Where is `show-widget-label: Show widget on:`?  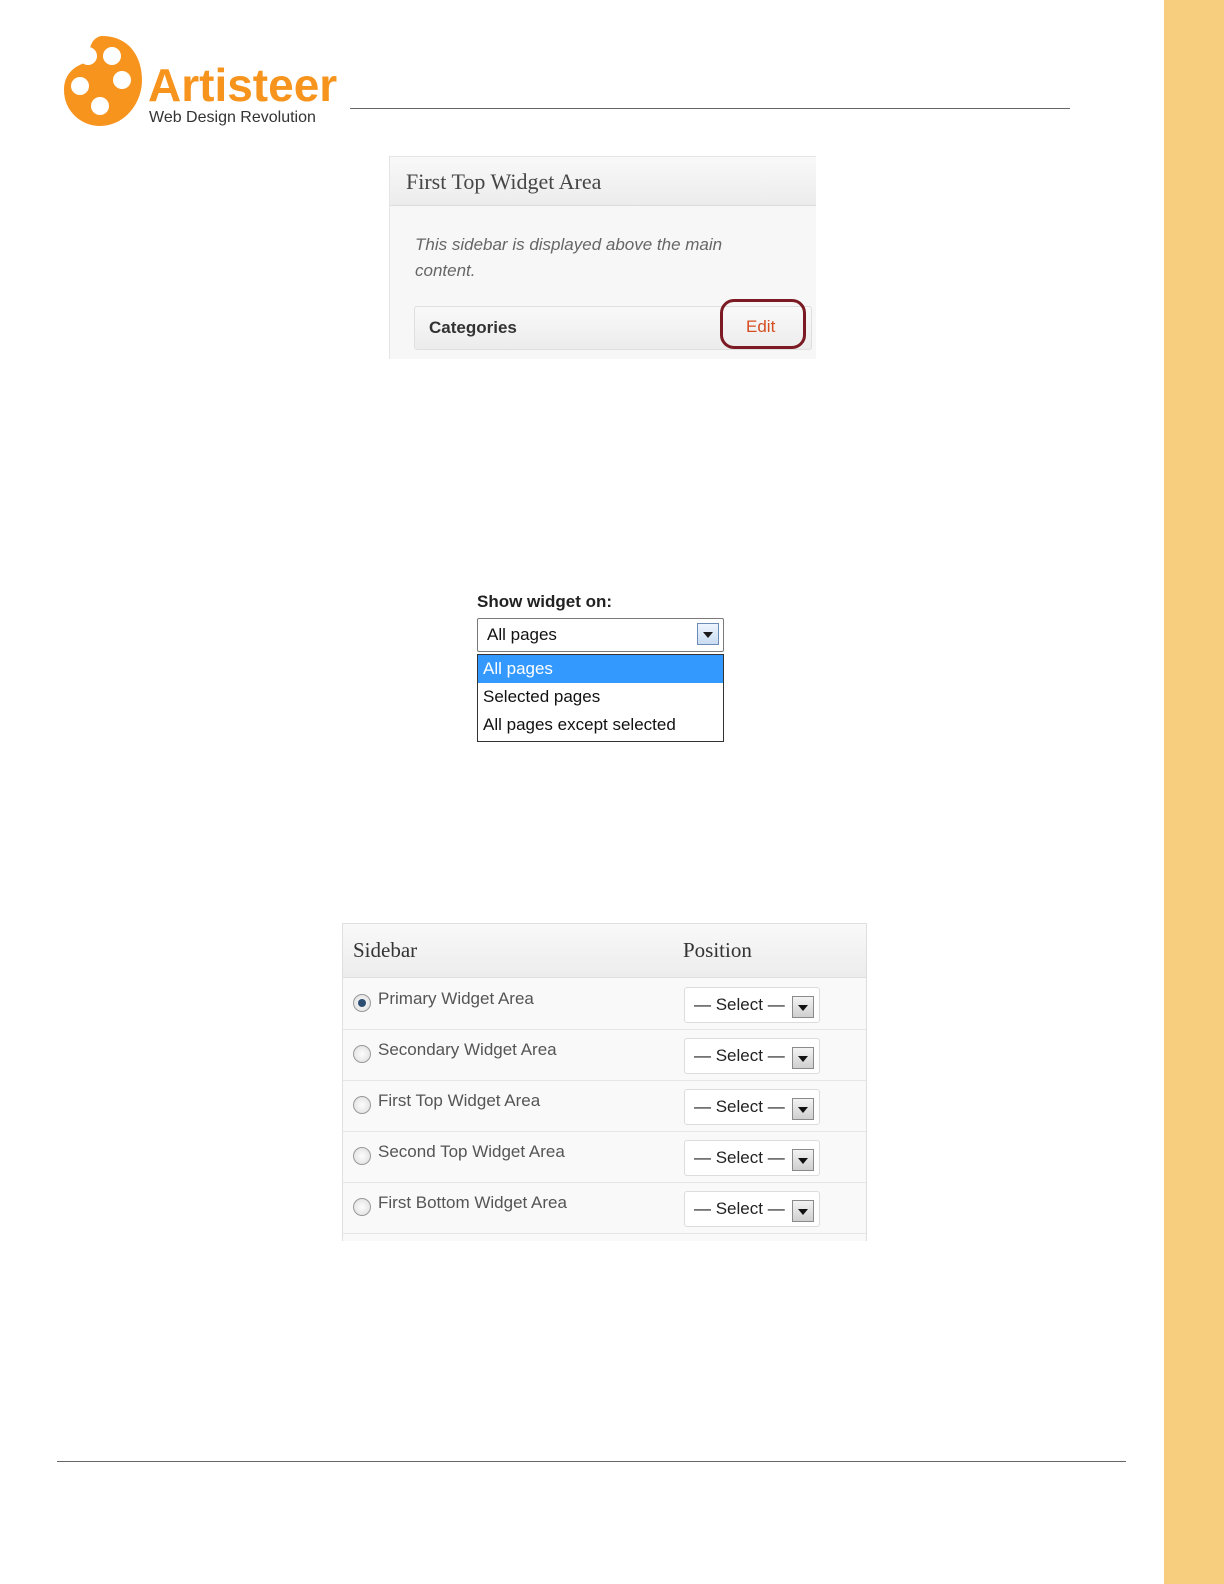 show-widget-label: Show widget on: is located at coordinates (545, 601).